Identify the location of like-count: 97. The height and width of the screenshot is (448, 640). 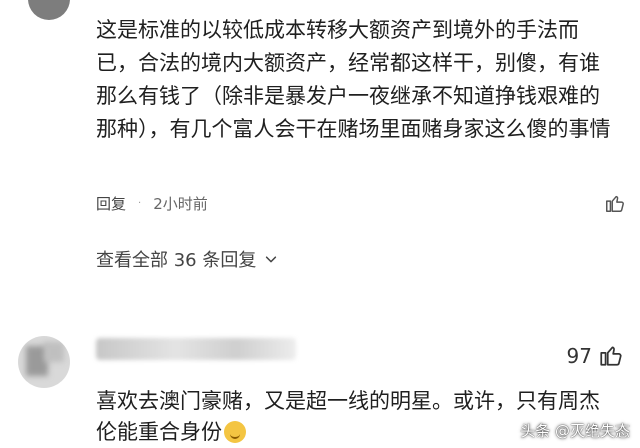
(579, 356).